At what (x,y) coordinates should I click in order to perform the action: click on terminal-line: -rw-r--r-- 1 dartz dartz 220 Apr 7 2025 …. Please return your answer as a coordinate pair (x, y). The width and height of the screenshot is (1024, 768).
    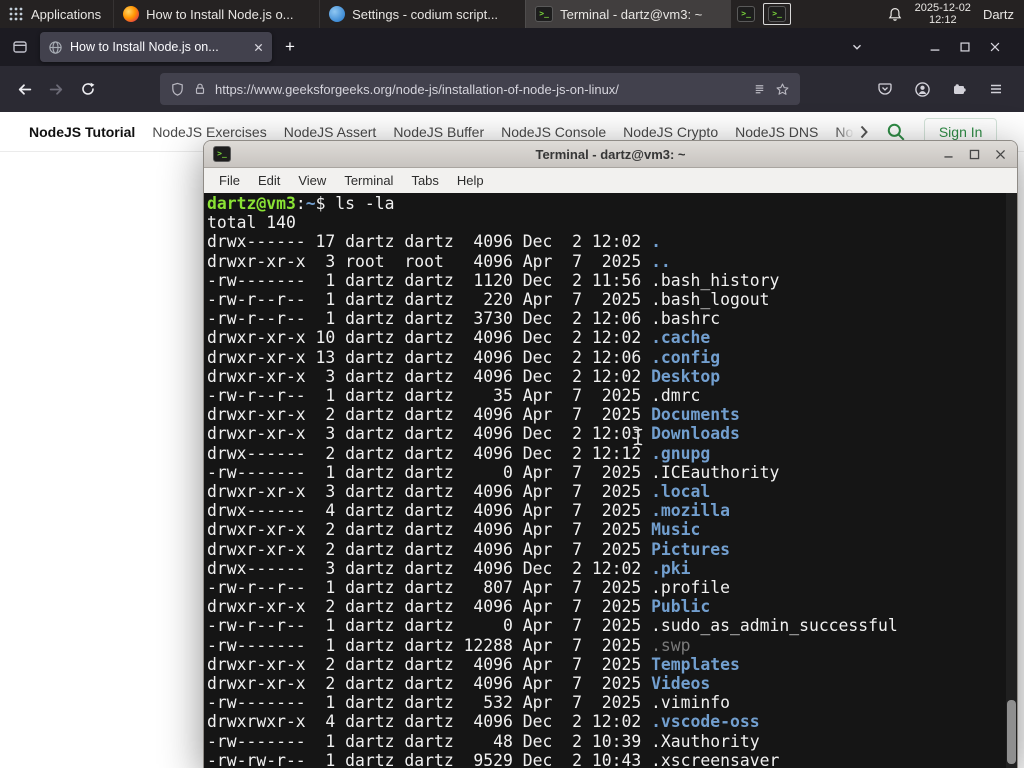
    Looking at the image, I should click on (488, 300).